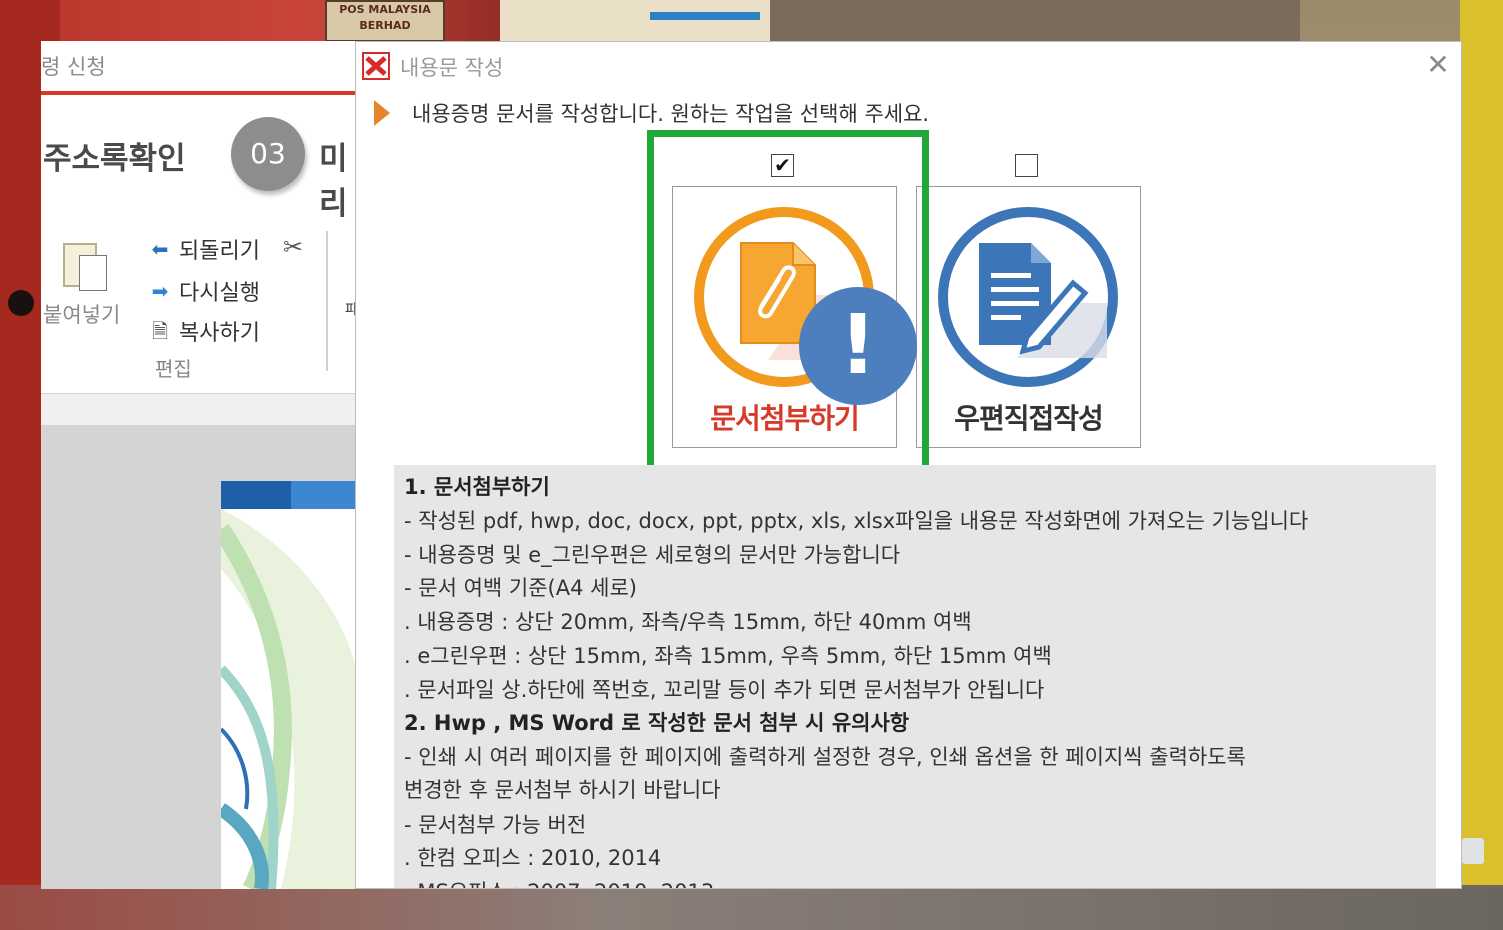 This screenshot has height=930, width=1503. What do you see at coordinates (520, 588) in the screenshot?
I see `info-line: - 문서 여백 기준(A4 세로)` at bounding box center [520, 588].